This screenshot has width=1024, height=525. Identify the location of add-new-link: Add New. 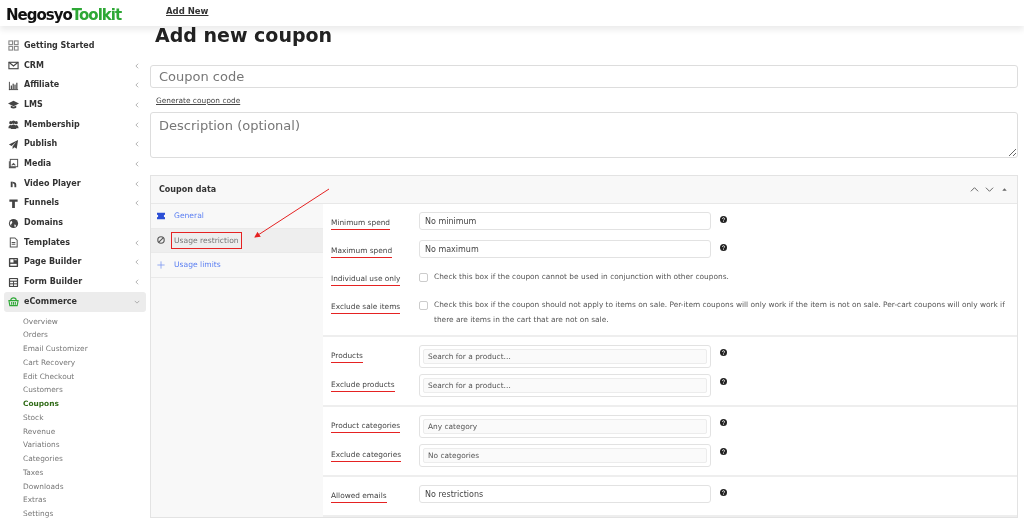
(187, 11).